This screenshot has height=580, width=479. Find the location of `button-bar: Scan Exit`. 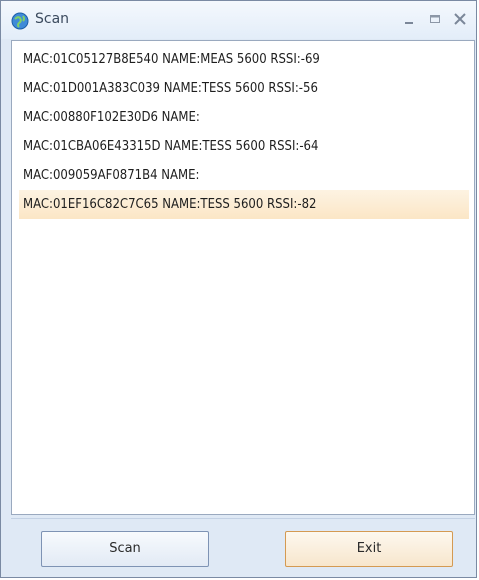

button-bar: Scan Exit is located at coordinates (243, 547).